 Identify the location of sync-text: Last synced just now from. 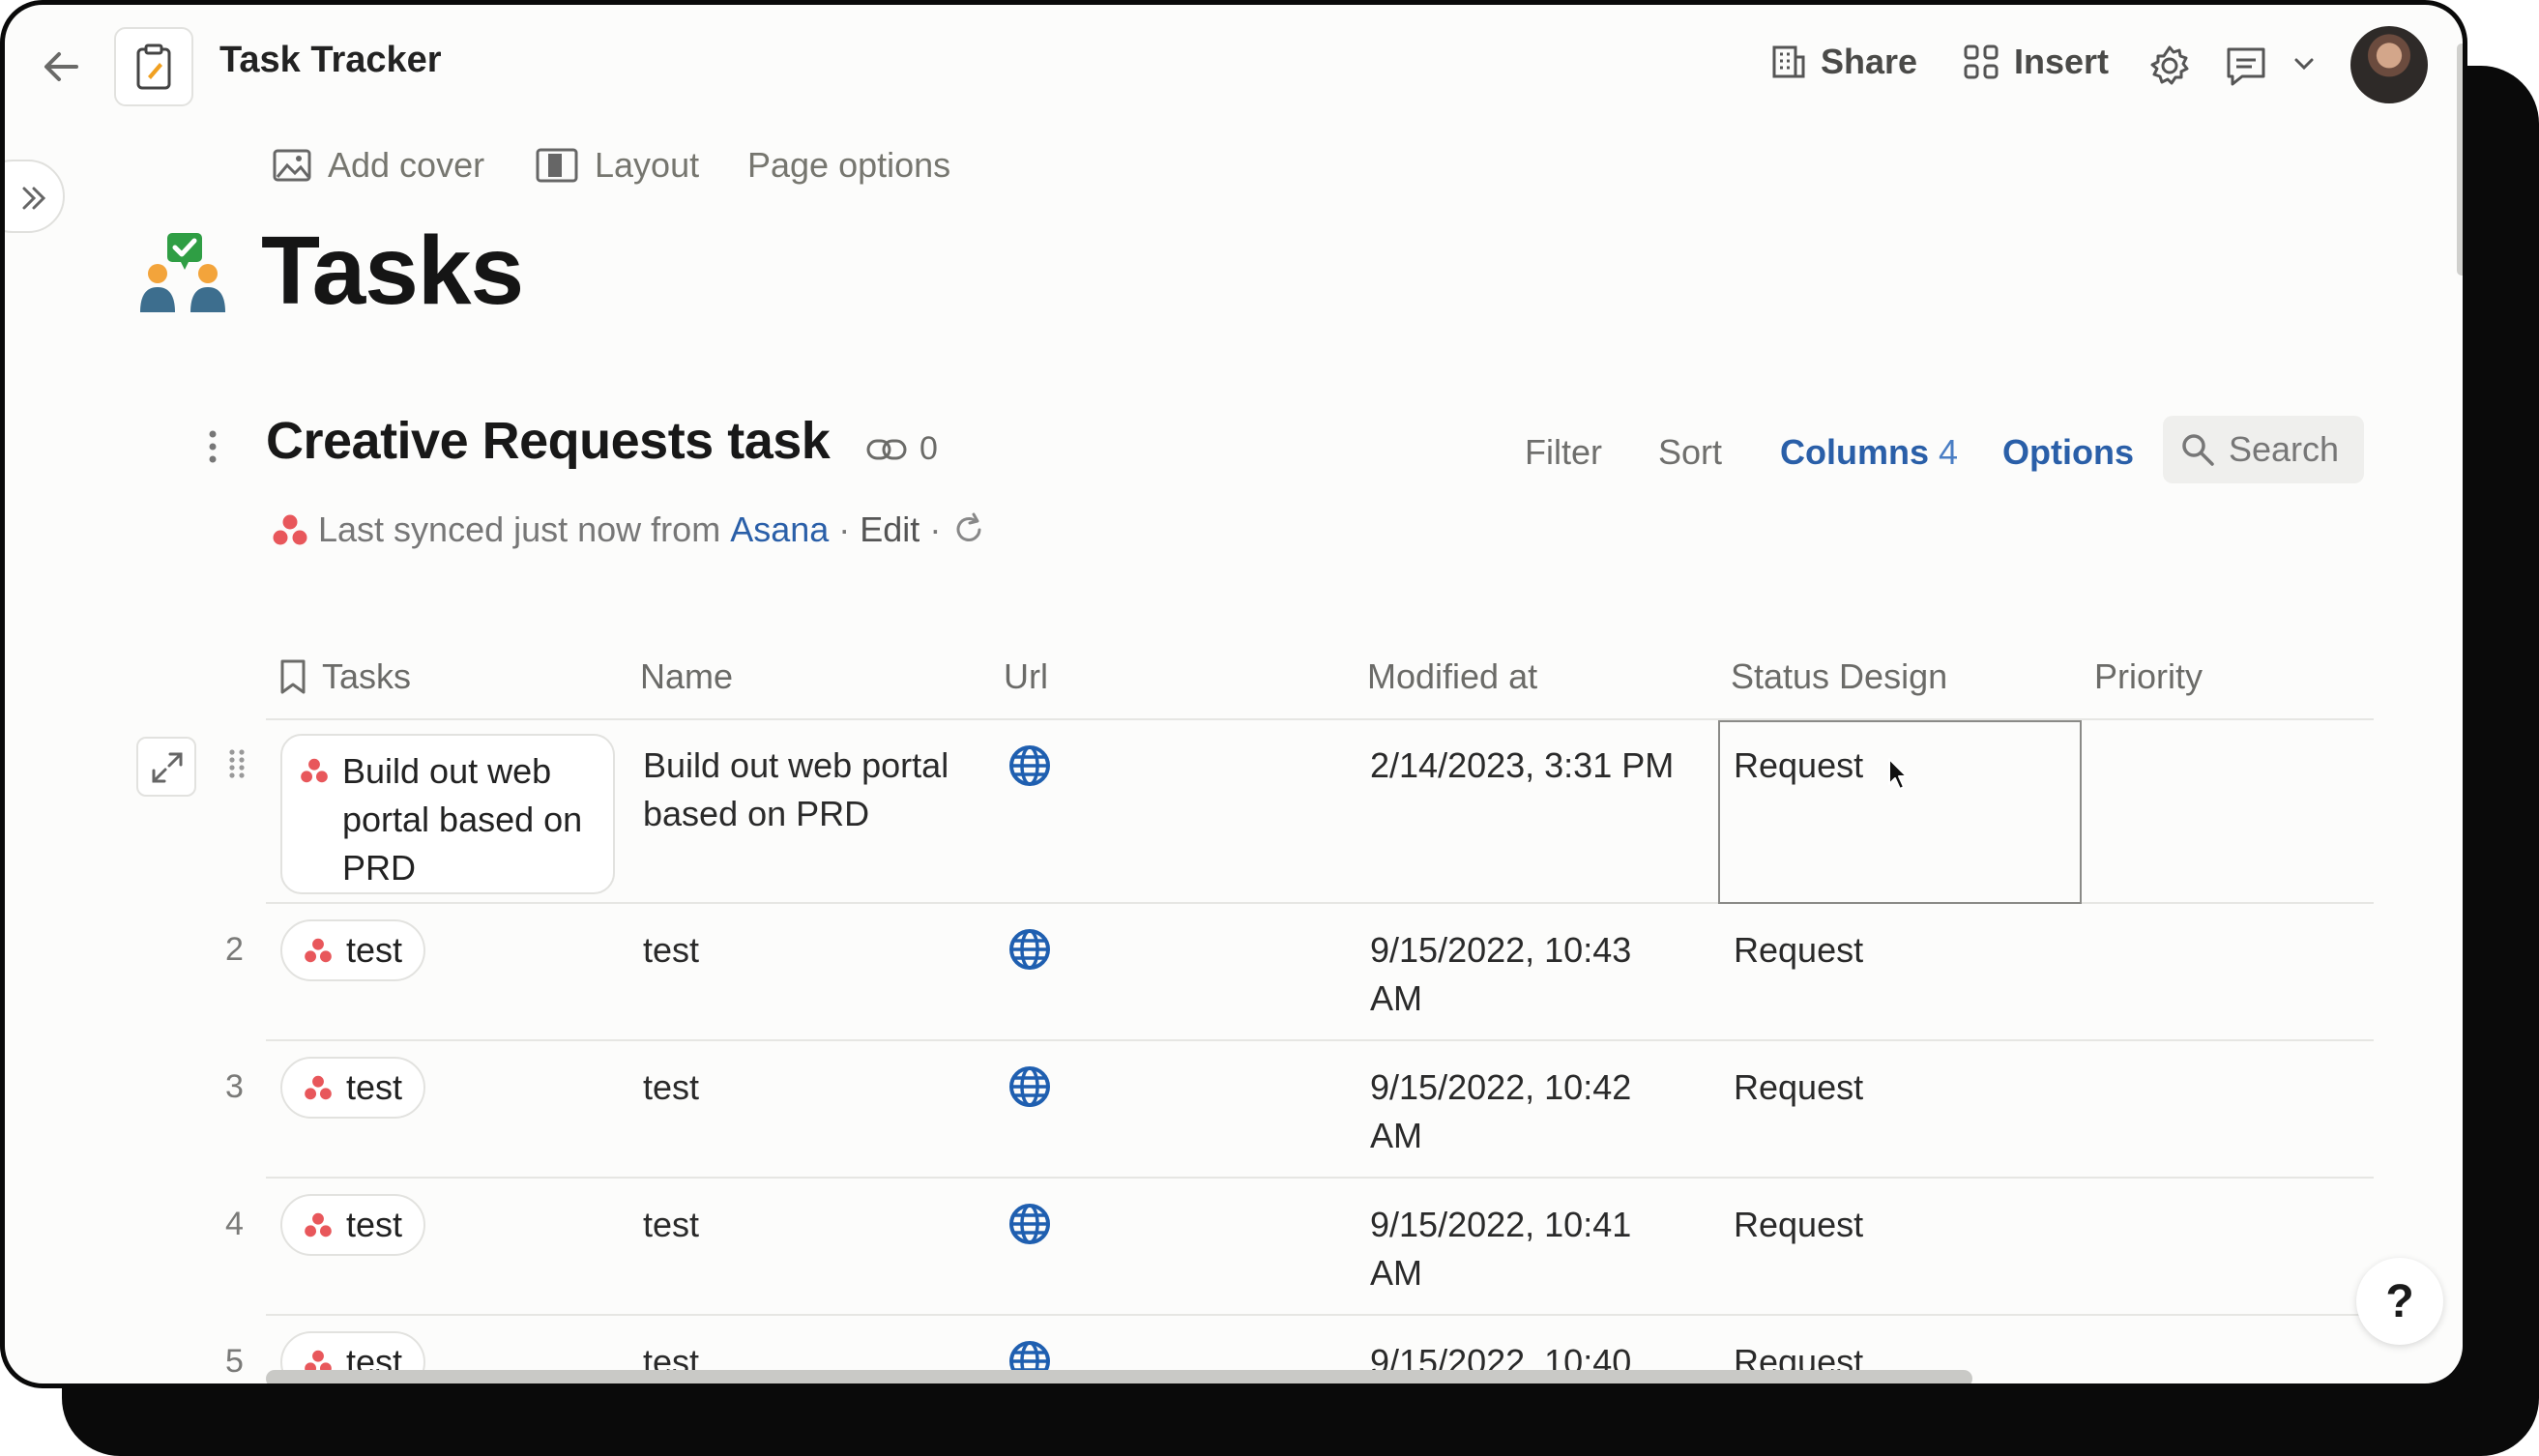
(520, 530).